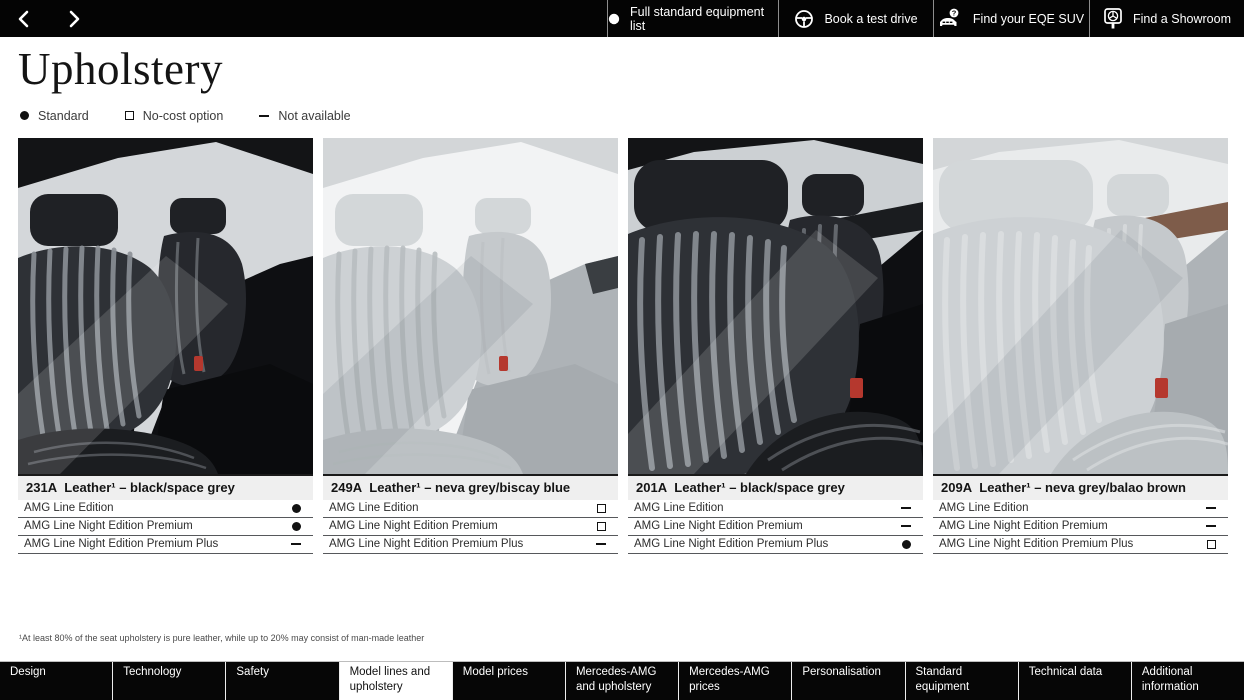 Image resolution: width=1244 pixels, height=700 pixels. What do you see at coordinates (281, 681) in the screenshot?
I see `tab-safety: Safety` at bounding box center [281, 681].